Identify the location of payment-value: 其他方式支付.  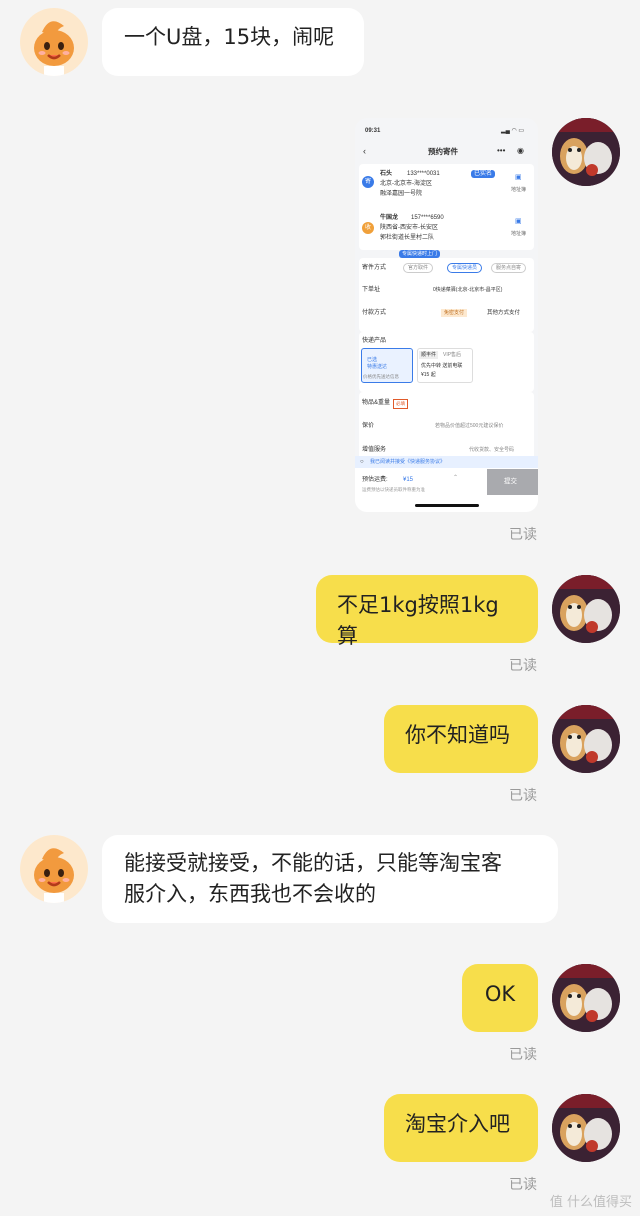
(503, 313).